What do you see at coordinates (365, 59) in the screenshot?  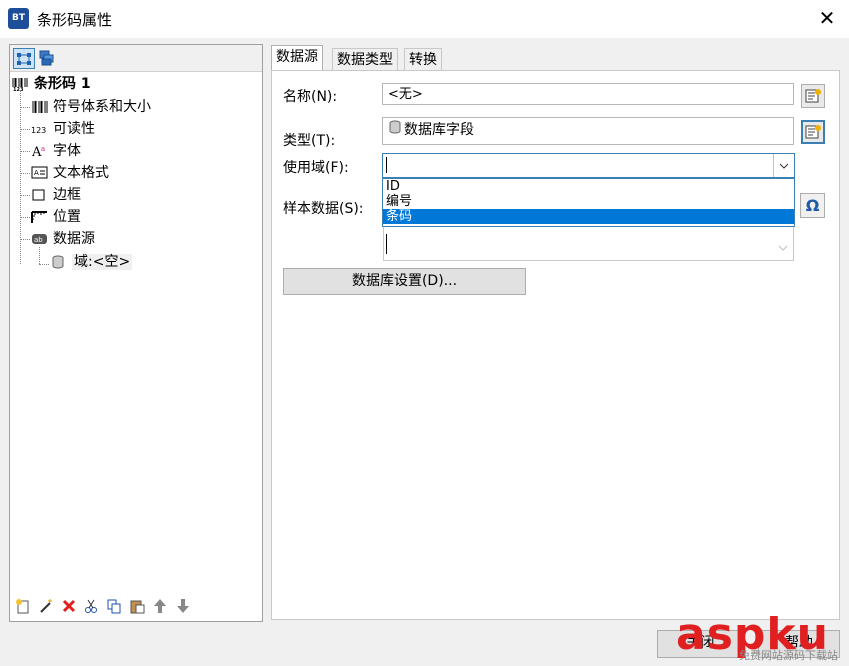 I see `tab-datatype: 数据类型` at bounding box center [365, 59].